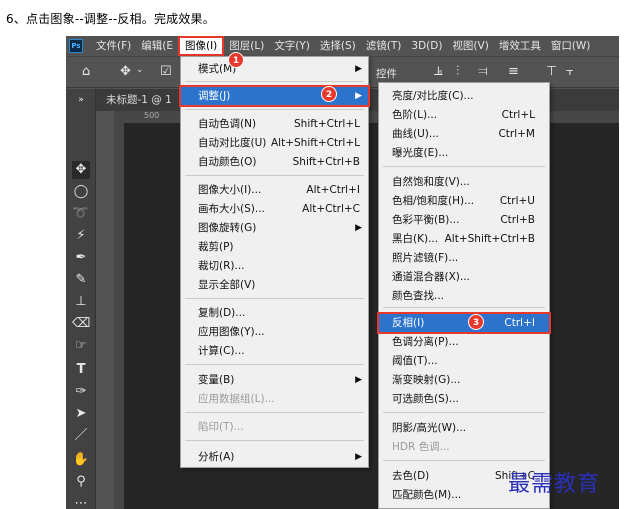 The width and height of the screenshot is (629, 509). Describe the element at coordinates (571, 46) in the screenshot. I see `menu-window: 窗口(W)` at that location.